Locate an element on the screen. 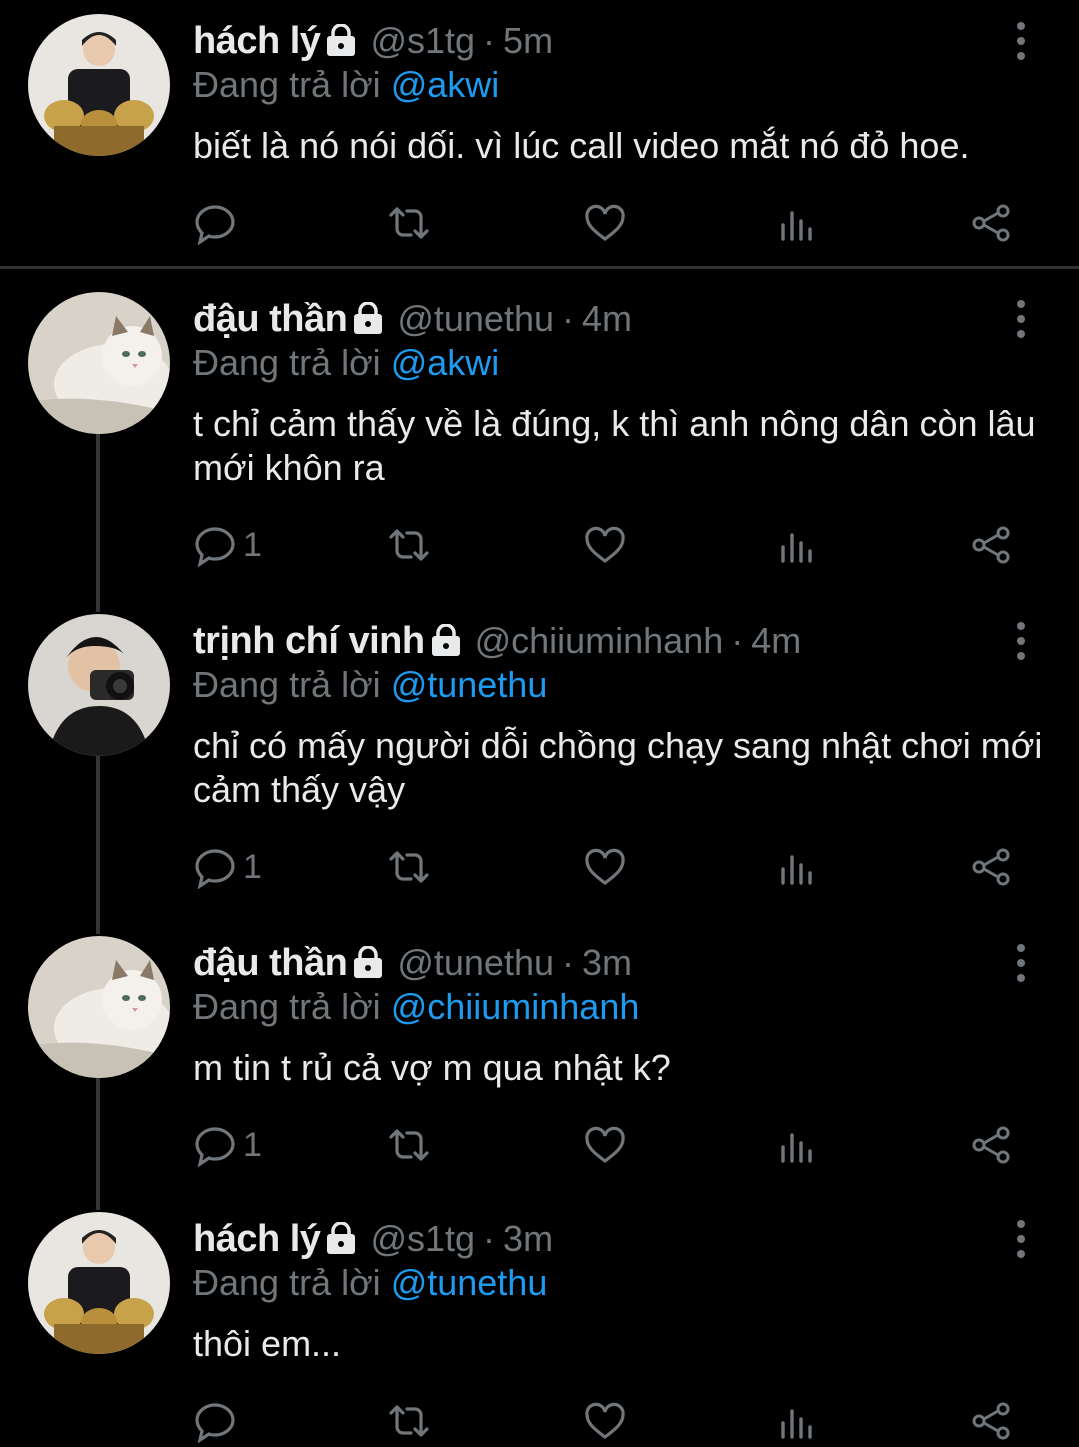 The image size is (1079, 1447). reply-mention-link: @chiiuminhanh is located at coordinates (515, 1006).